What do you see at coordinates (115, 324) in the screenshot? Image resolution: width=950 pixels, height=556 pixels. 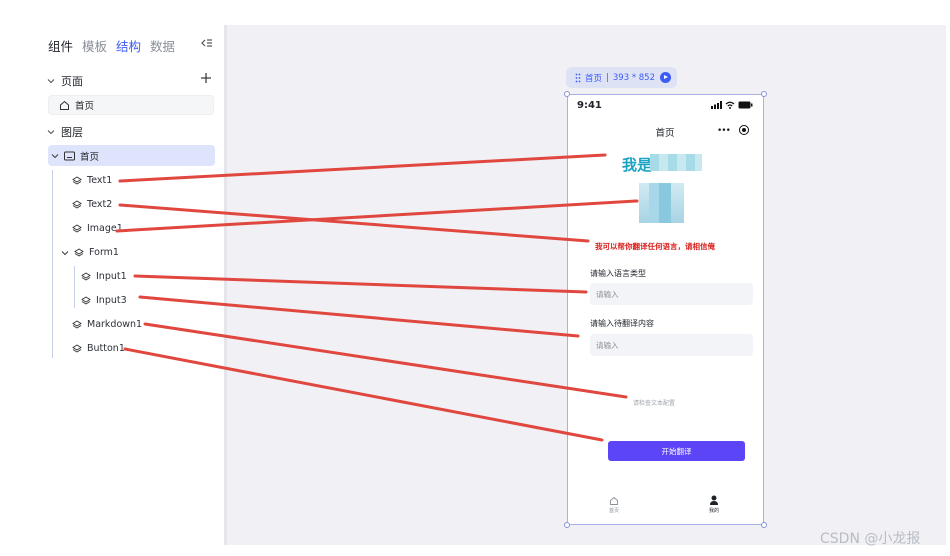 I see `layer-label: Markdown1` at bounding box center [115, 324].